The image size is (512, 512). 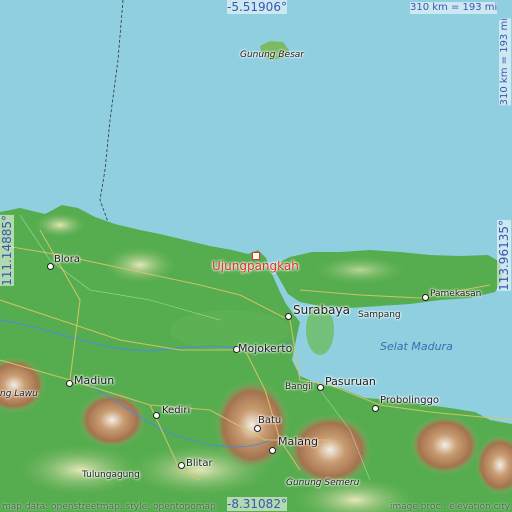 What do you see at coordinates (298, 441) in the screenshot?
I see `place-label: Malang` at bounding box center [298, 441].